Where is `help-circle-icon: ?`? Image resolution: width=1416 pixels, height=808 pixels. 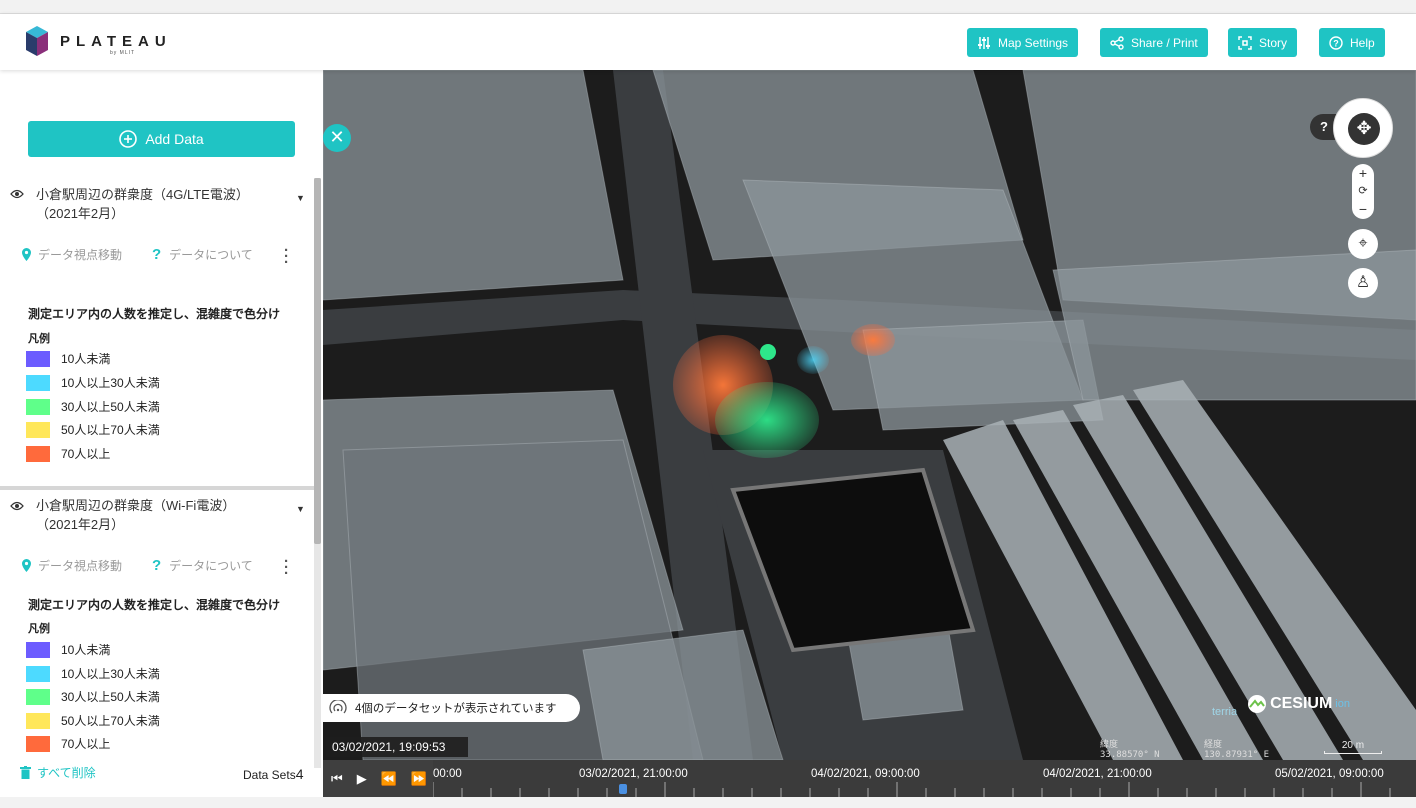
help-circle-icon: ? is located at coordinates (1336, 42).